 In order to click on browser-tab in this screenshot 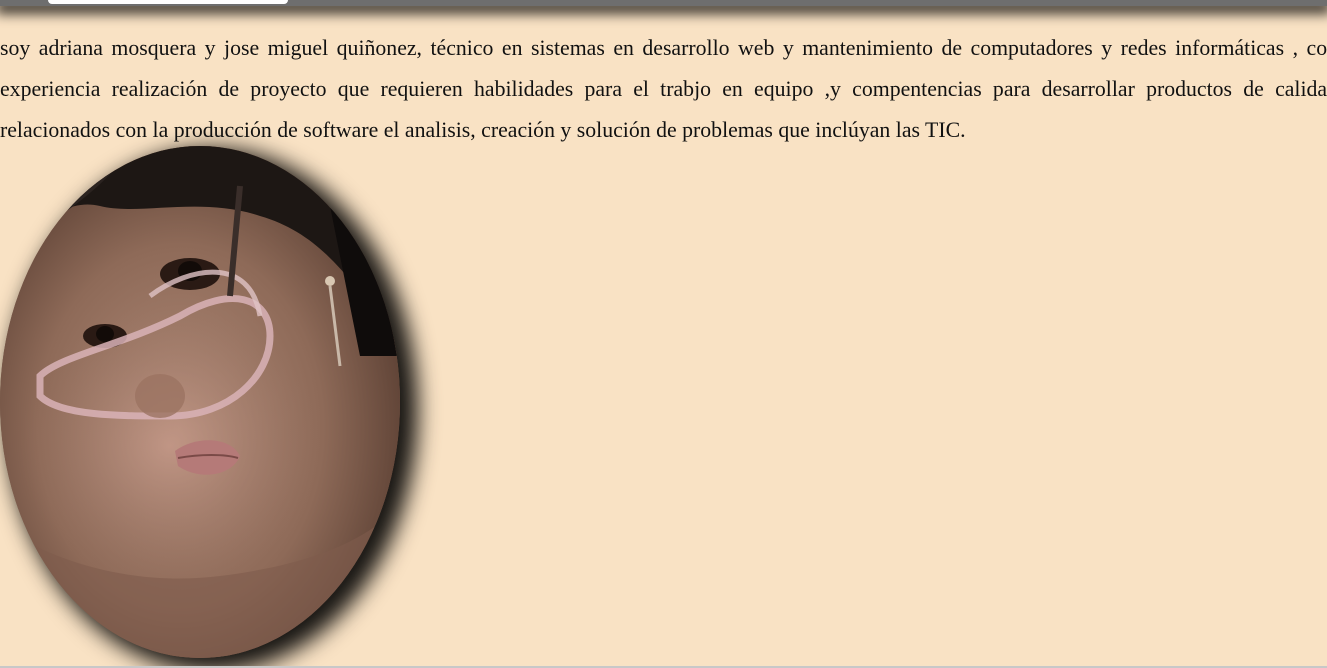, I will do `click(168, 2)`.